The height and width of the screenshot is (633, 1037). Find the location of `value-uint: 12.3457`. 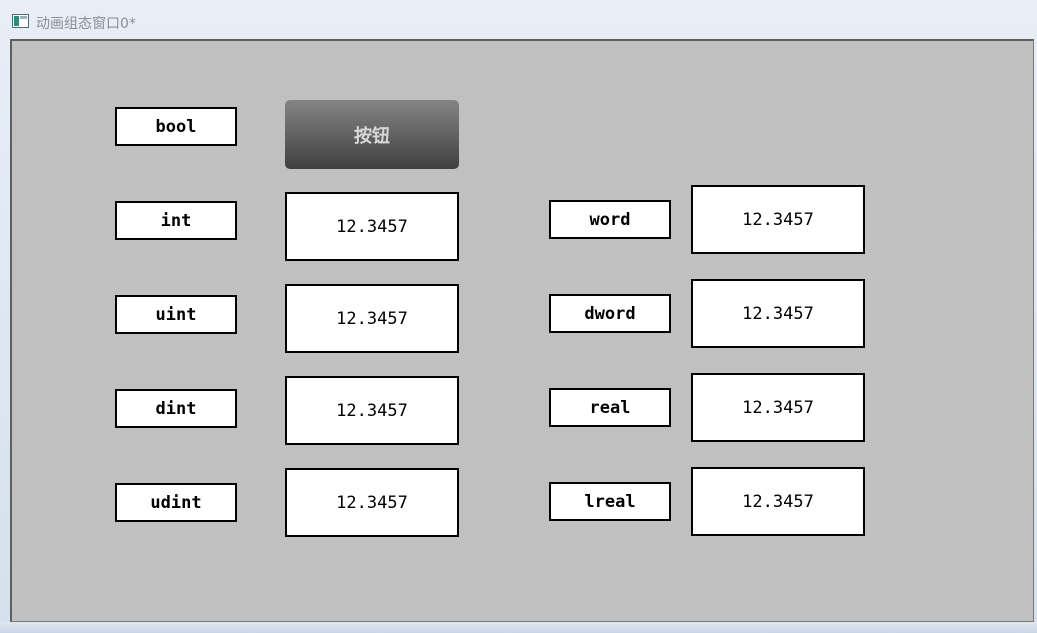

value-uint: 12.3457 is located at coordinates (372, 318).